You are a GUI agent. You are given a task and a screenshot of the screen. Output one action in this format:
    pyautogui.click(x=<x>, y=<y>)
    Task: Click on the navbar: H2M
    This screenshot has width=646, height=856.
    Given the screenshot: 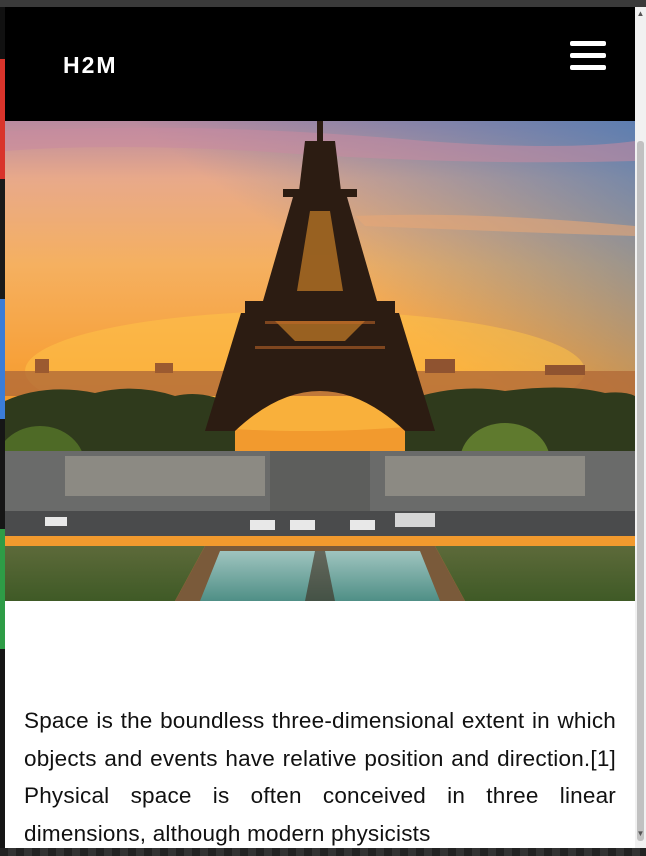 What is the action you would take?
    pyautogui.click(x=320, y=64)
    